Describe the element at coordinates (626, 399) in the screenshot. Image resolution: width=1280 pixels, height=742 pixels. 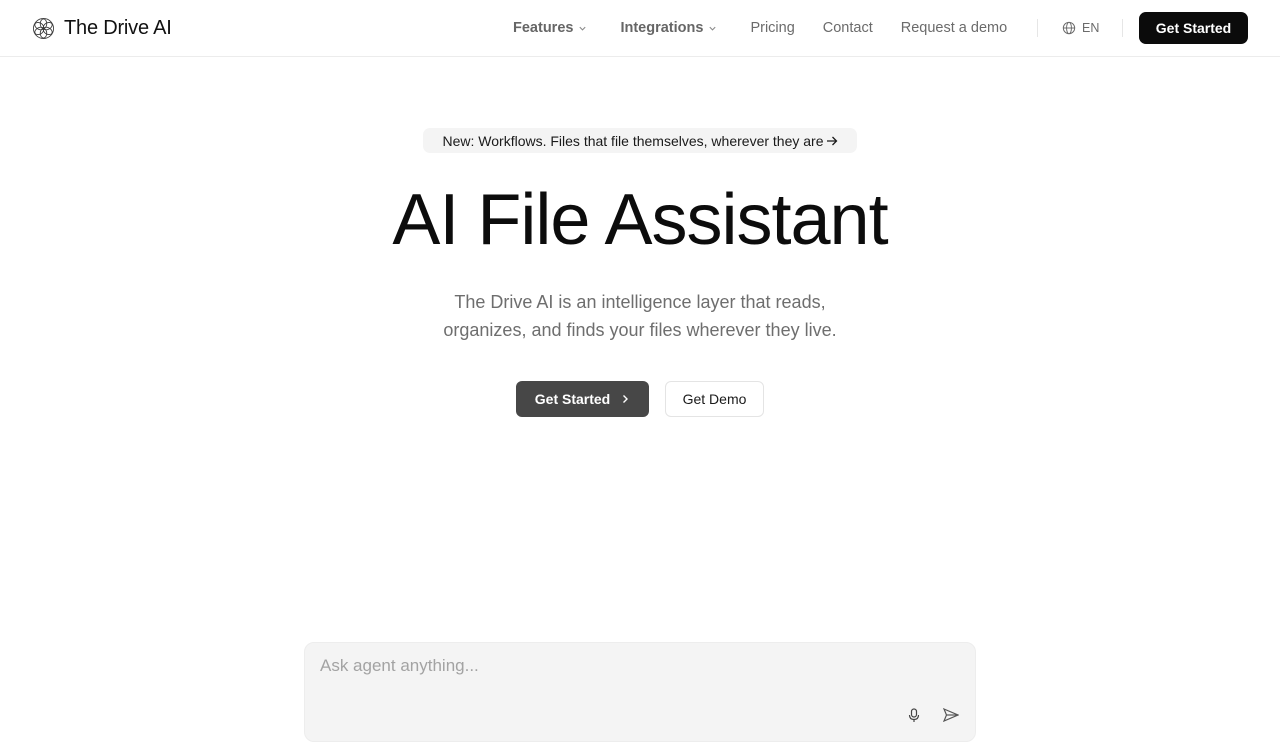
I see `chevron-right-icon` at that location.